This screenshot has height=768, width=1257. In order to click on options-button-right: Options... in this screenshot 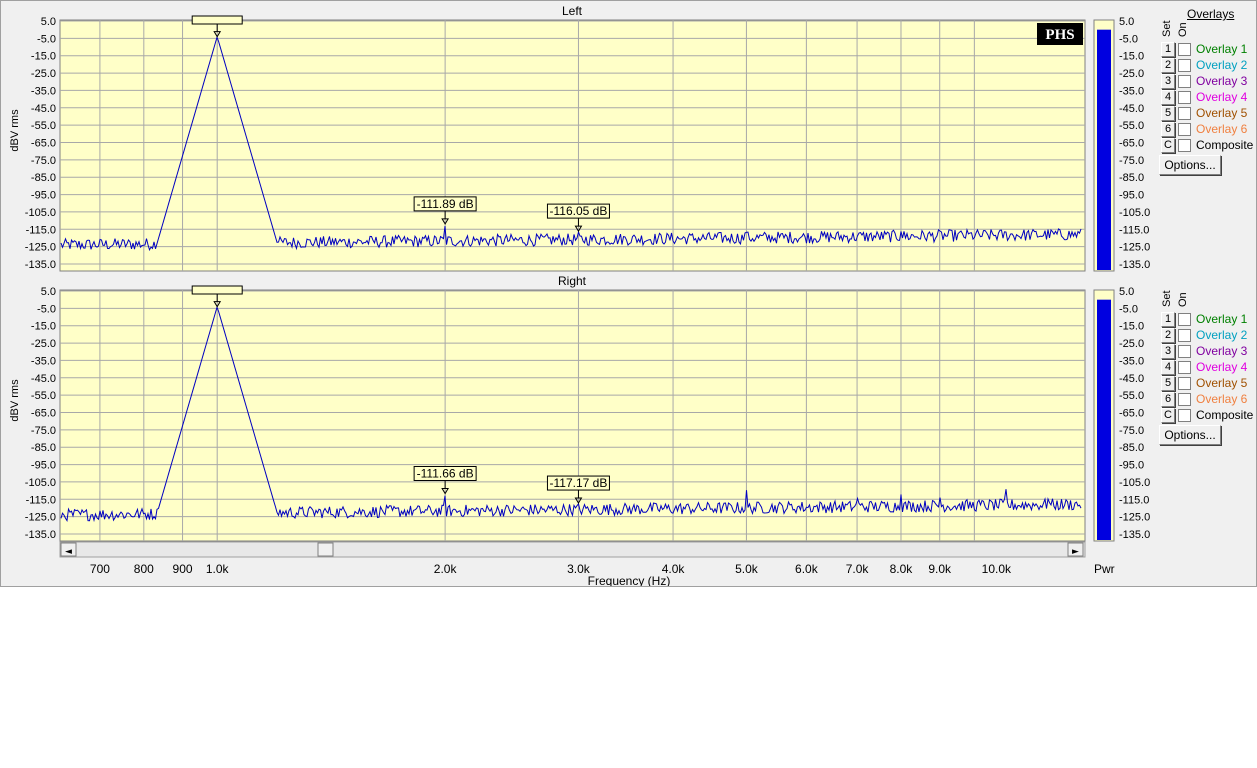, I will do `click(1190, 435)`.